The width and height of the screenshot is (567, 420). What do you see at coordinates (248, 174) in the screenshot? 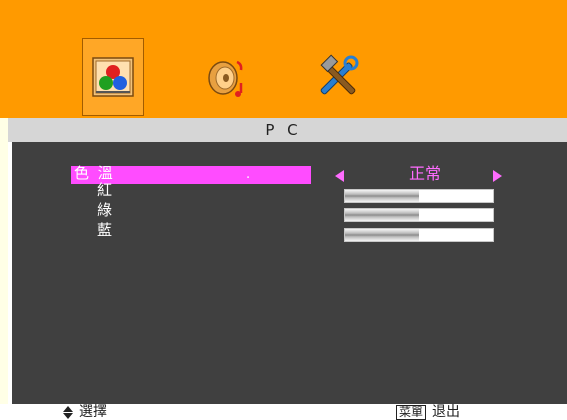
I see `row-marker: .` at bounding box center [248, 174].